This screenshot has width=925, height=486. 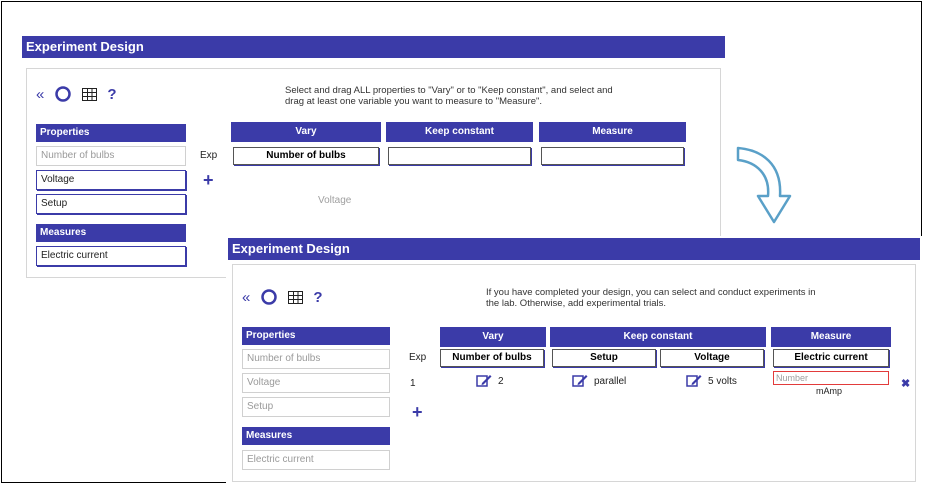 What do you see at coordinates (492, 358) in the screenshot?
I see `field-number-of-bulbs: Number of bulbs` at bounding box center [492, 358].